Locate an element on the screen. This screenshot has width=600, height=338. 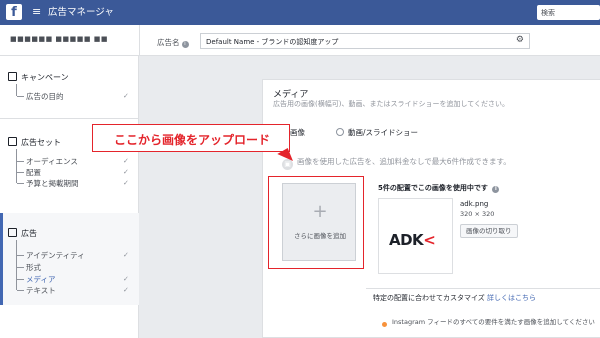
sidebar-item-audience: オーディエンス is located at coordinates (47, 161).